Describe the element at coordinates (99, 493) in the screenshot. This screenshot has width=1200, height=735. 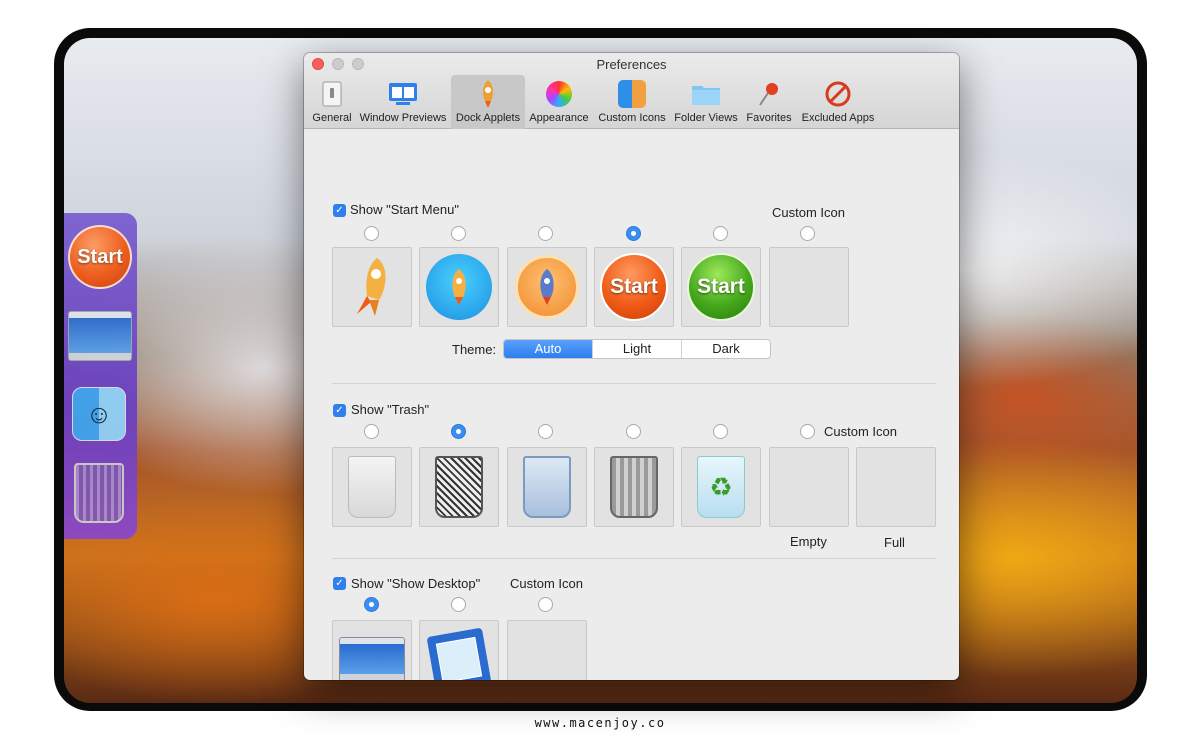
I see `dock-trash-icon` at that location.